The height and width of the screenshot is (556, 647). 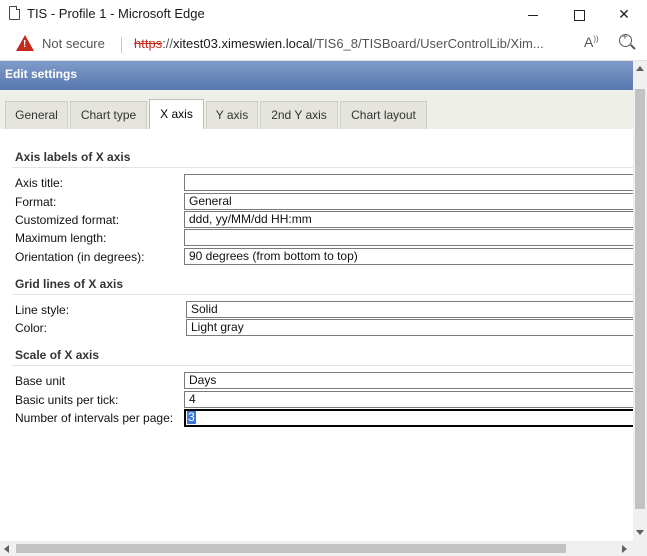 I want to click on basic-units-per-tick-input: 4, so click(x=408, y=399).